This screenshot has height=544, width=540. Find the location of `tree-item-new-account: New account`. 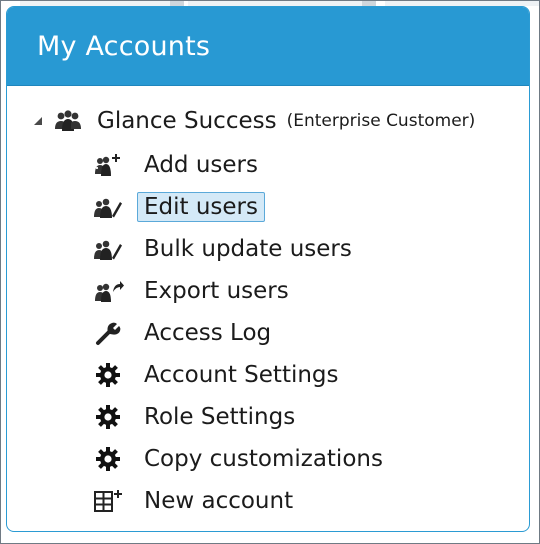

tree-item-new-account: New account is located at coordinates (194, 501).